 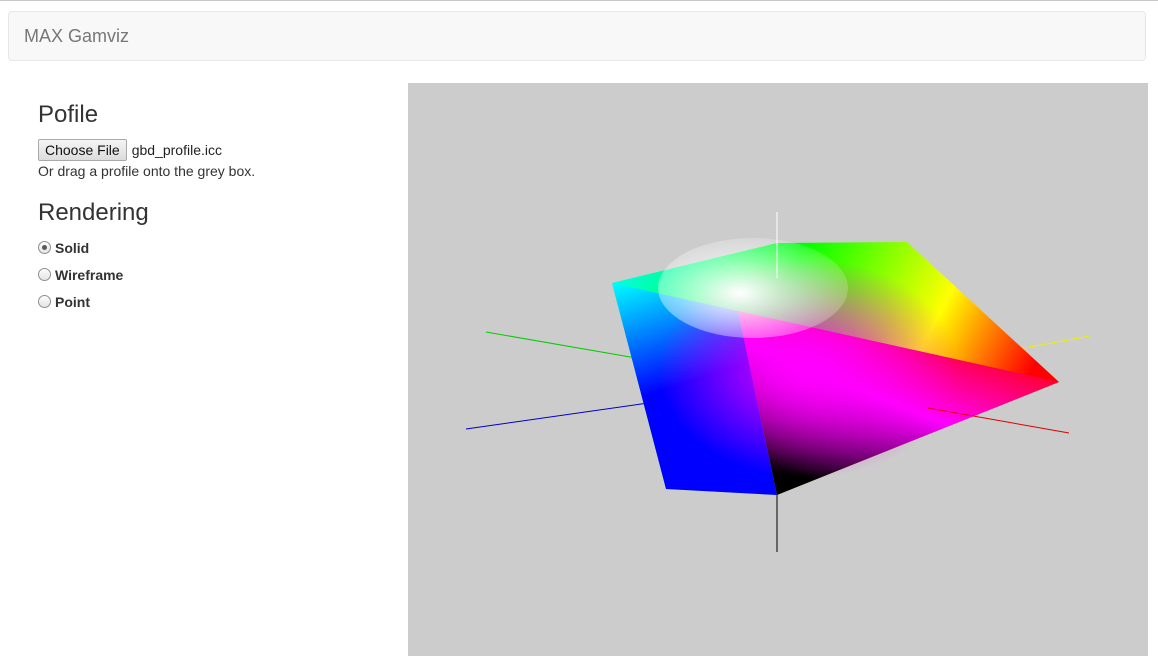 I want to click on radio-wireframe-label: Wireframe, so click(x=89, y=275).